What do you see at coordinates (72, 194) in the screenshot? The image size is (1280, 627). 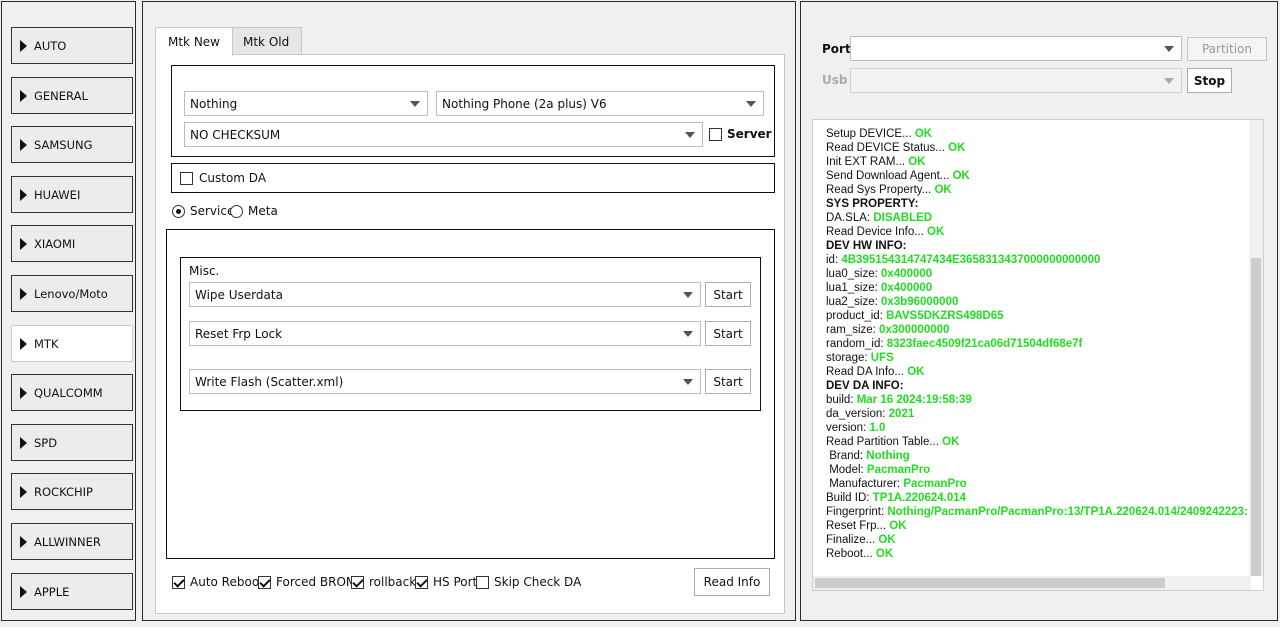 I see `sidebar-item-huawei: HUAWEI` at bounding box center [72, 194].